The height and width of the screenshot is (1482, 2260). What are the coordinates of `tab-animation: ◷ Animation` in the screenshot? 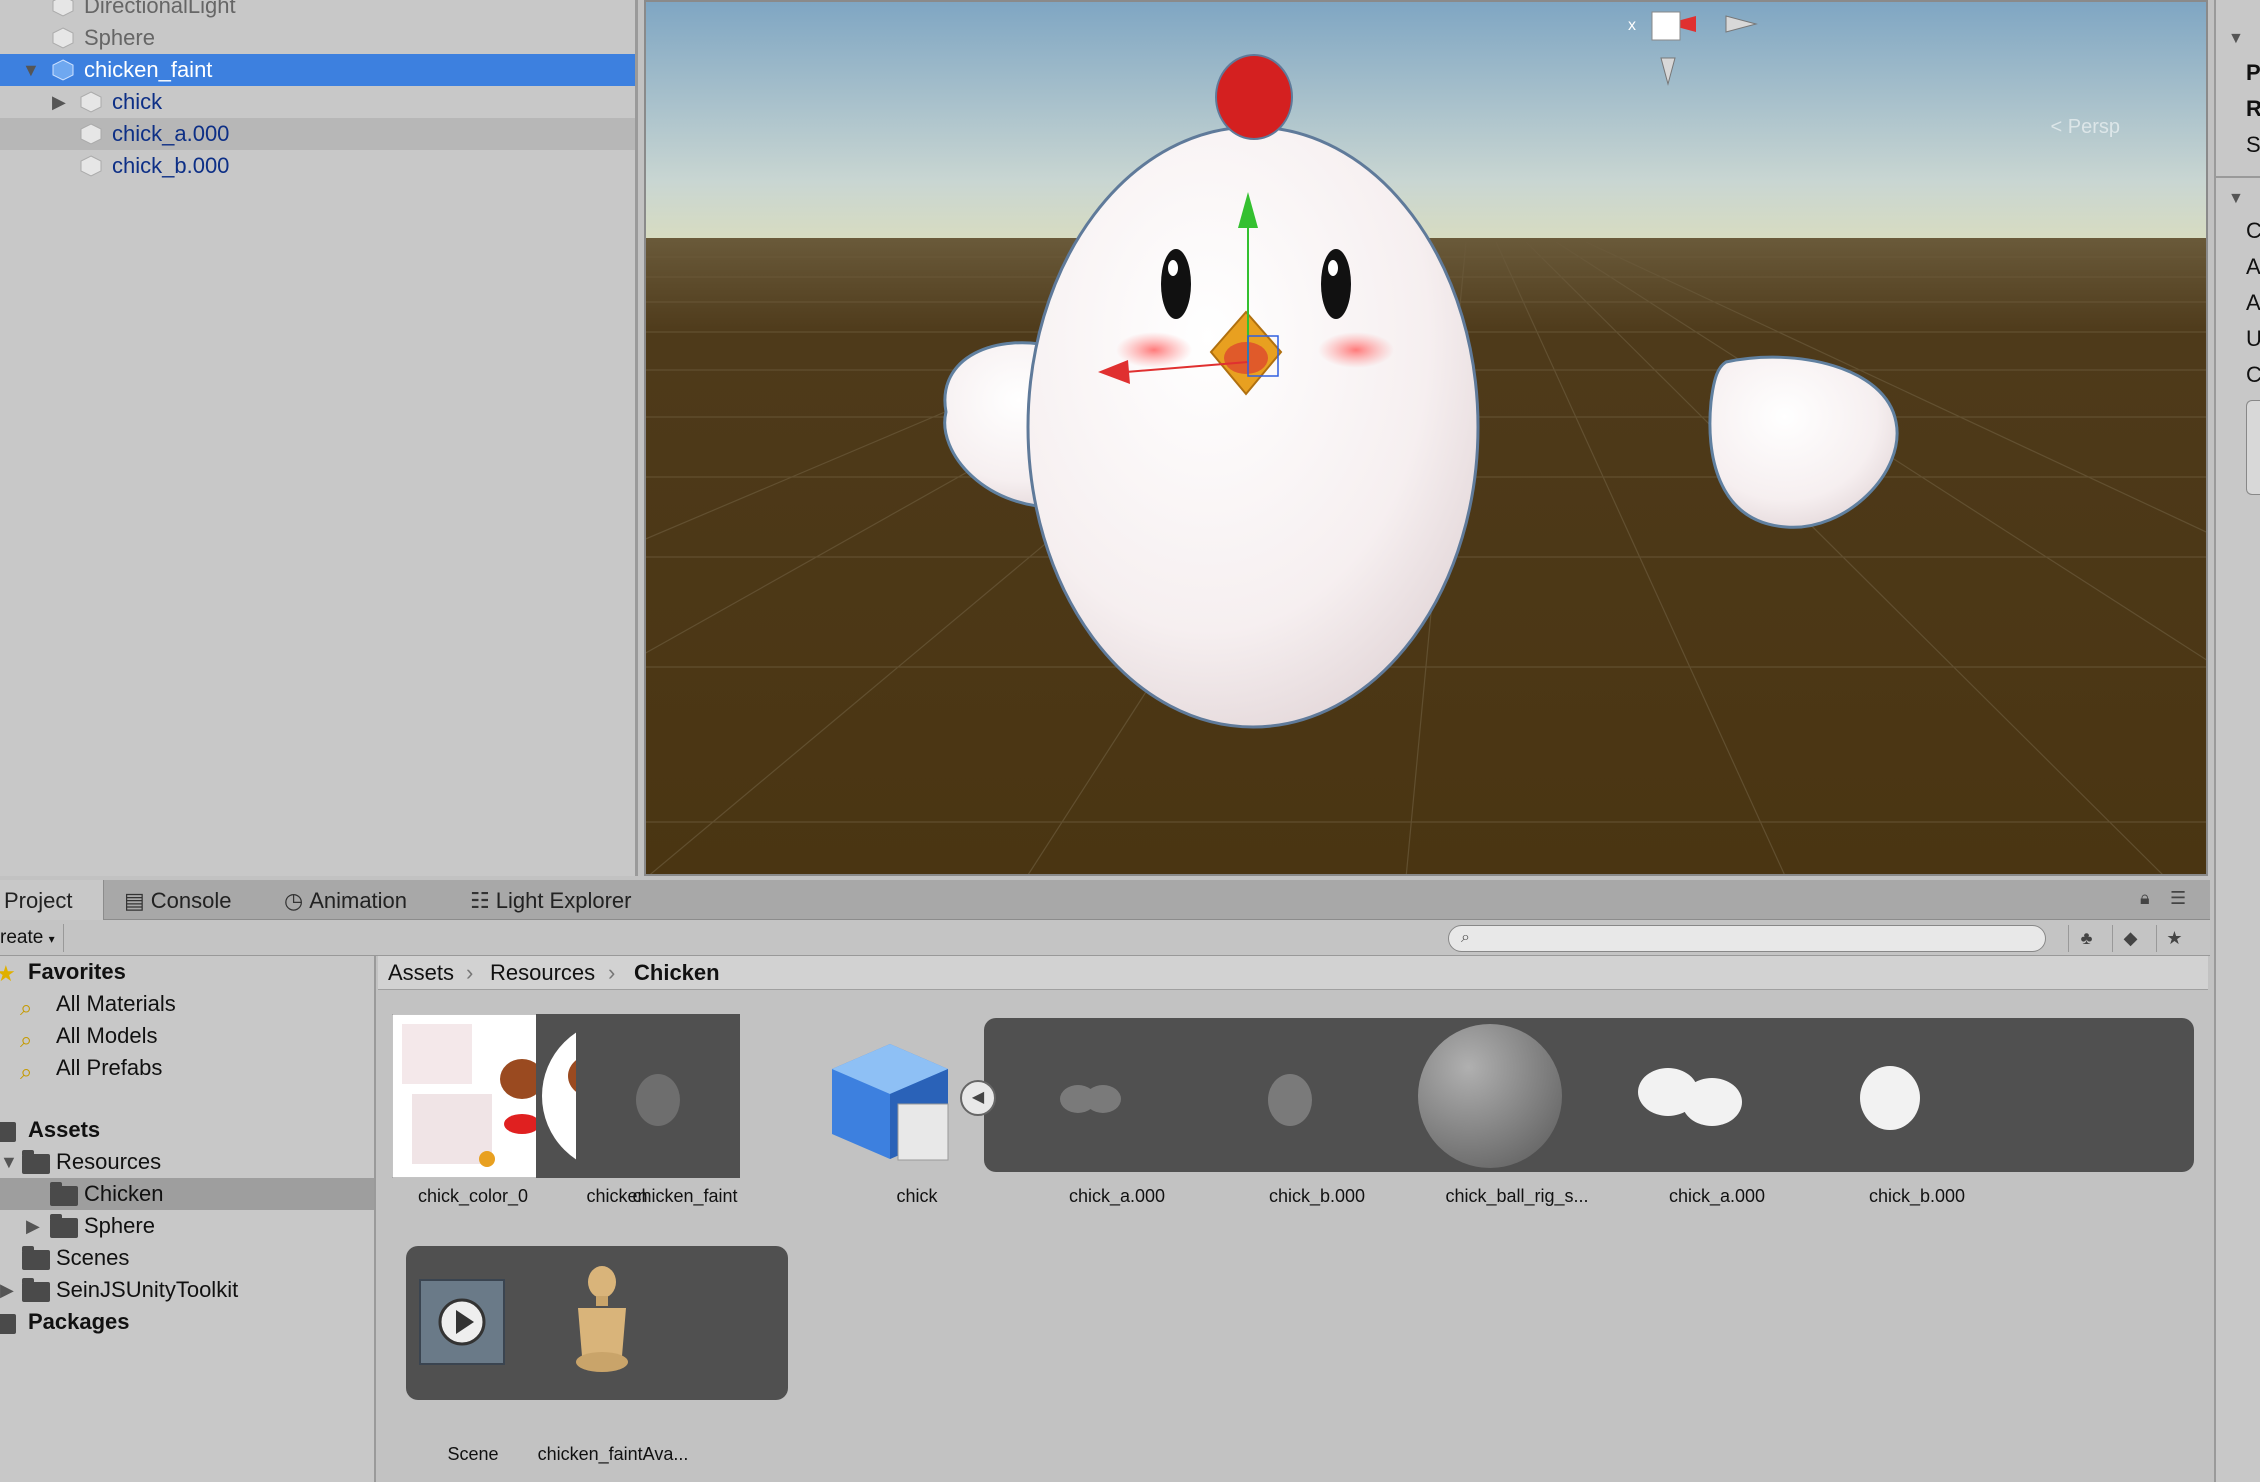 It's located at (345, 900).